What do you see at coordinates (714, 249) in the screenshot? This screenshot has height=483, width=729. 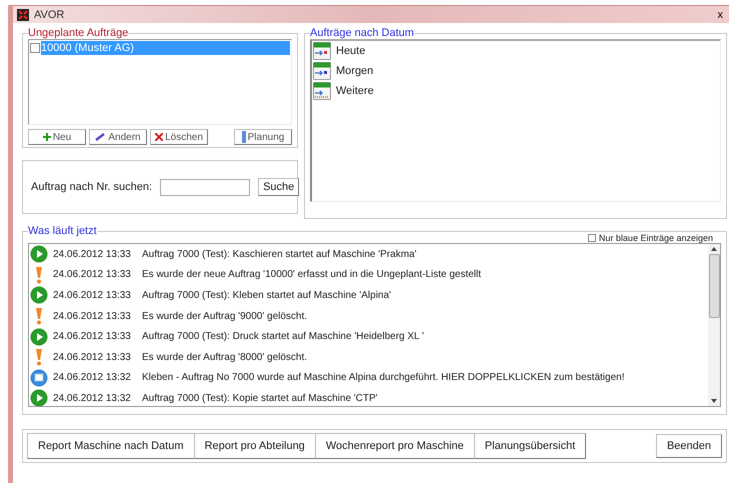 I see `scroll-up-icon` at bounding box center [714, 249].